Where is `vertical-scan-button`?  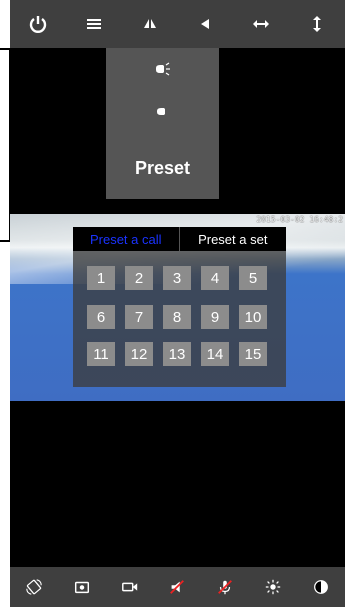
vertical-scan-button is located at coordinates (317, 24).